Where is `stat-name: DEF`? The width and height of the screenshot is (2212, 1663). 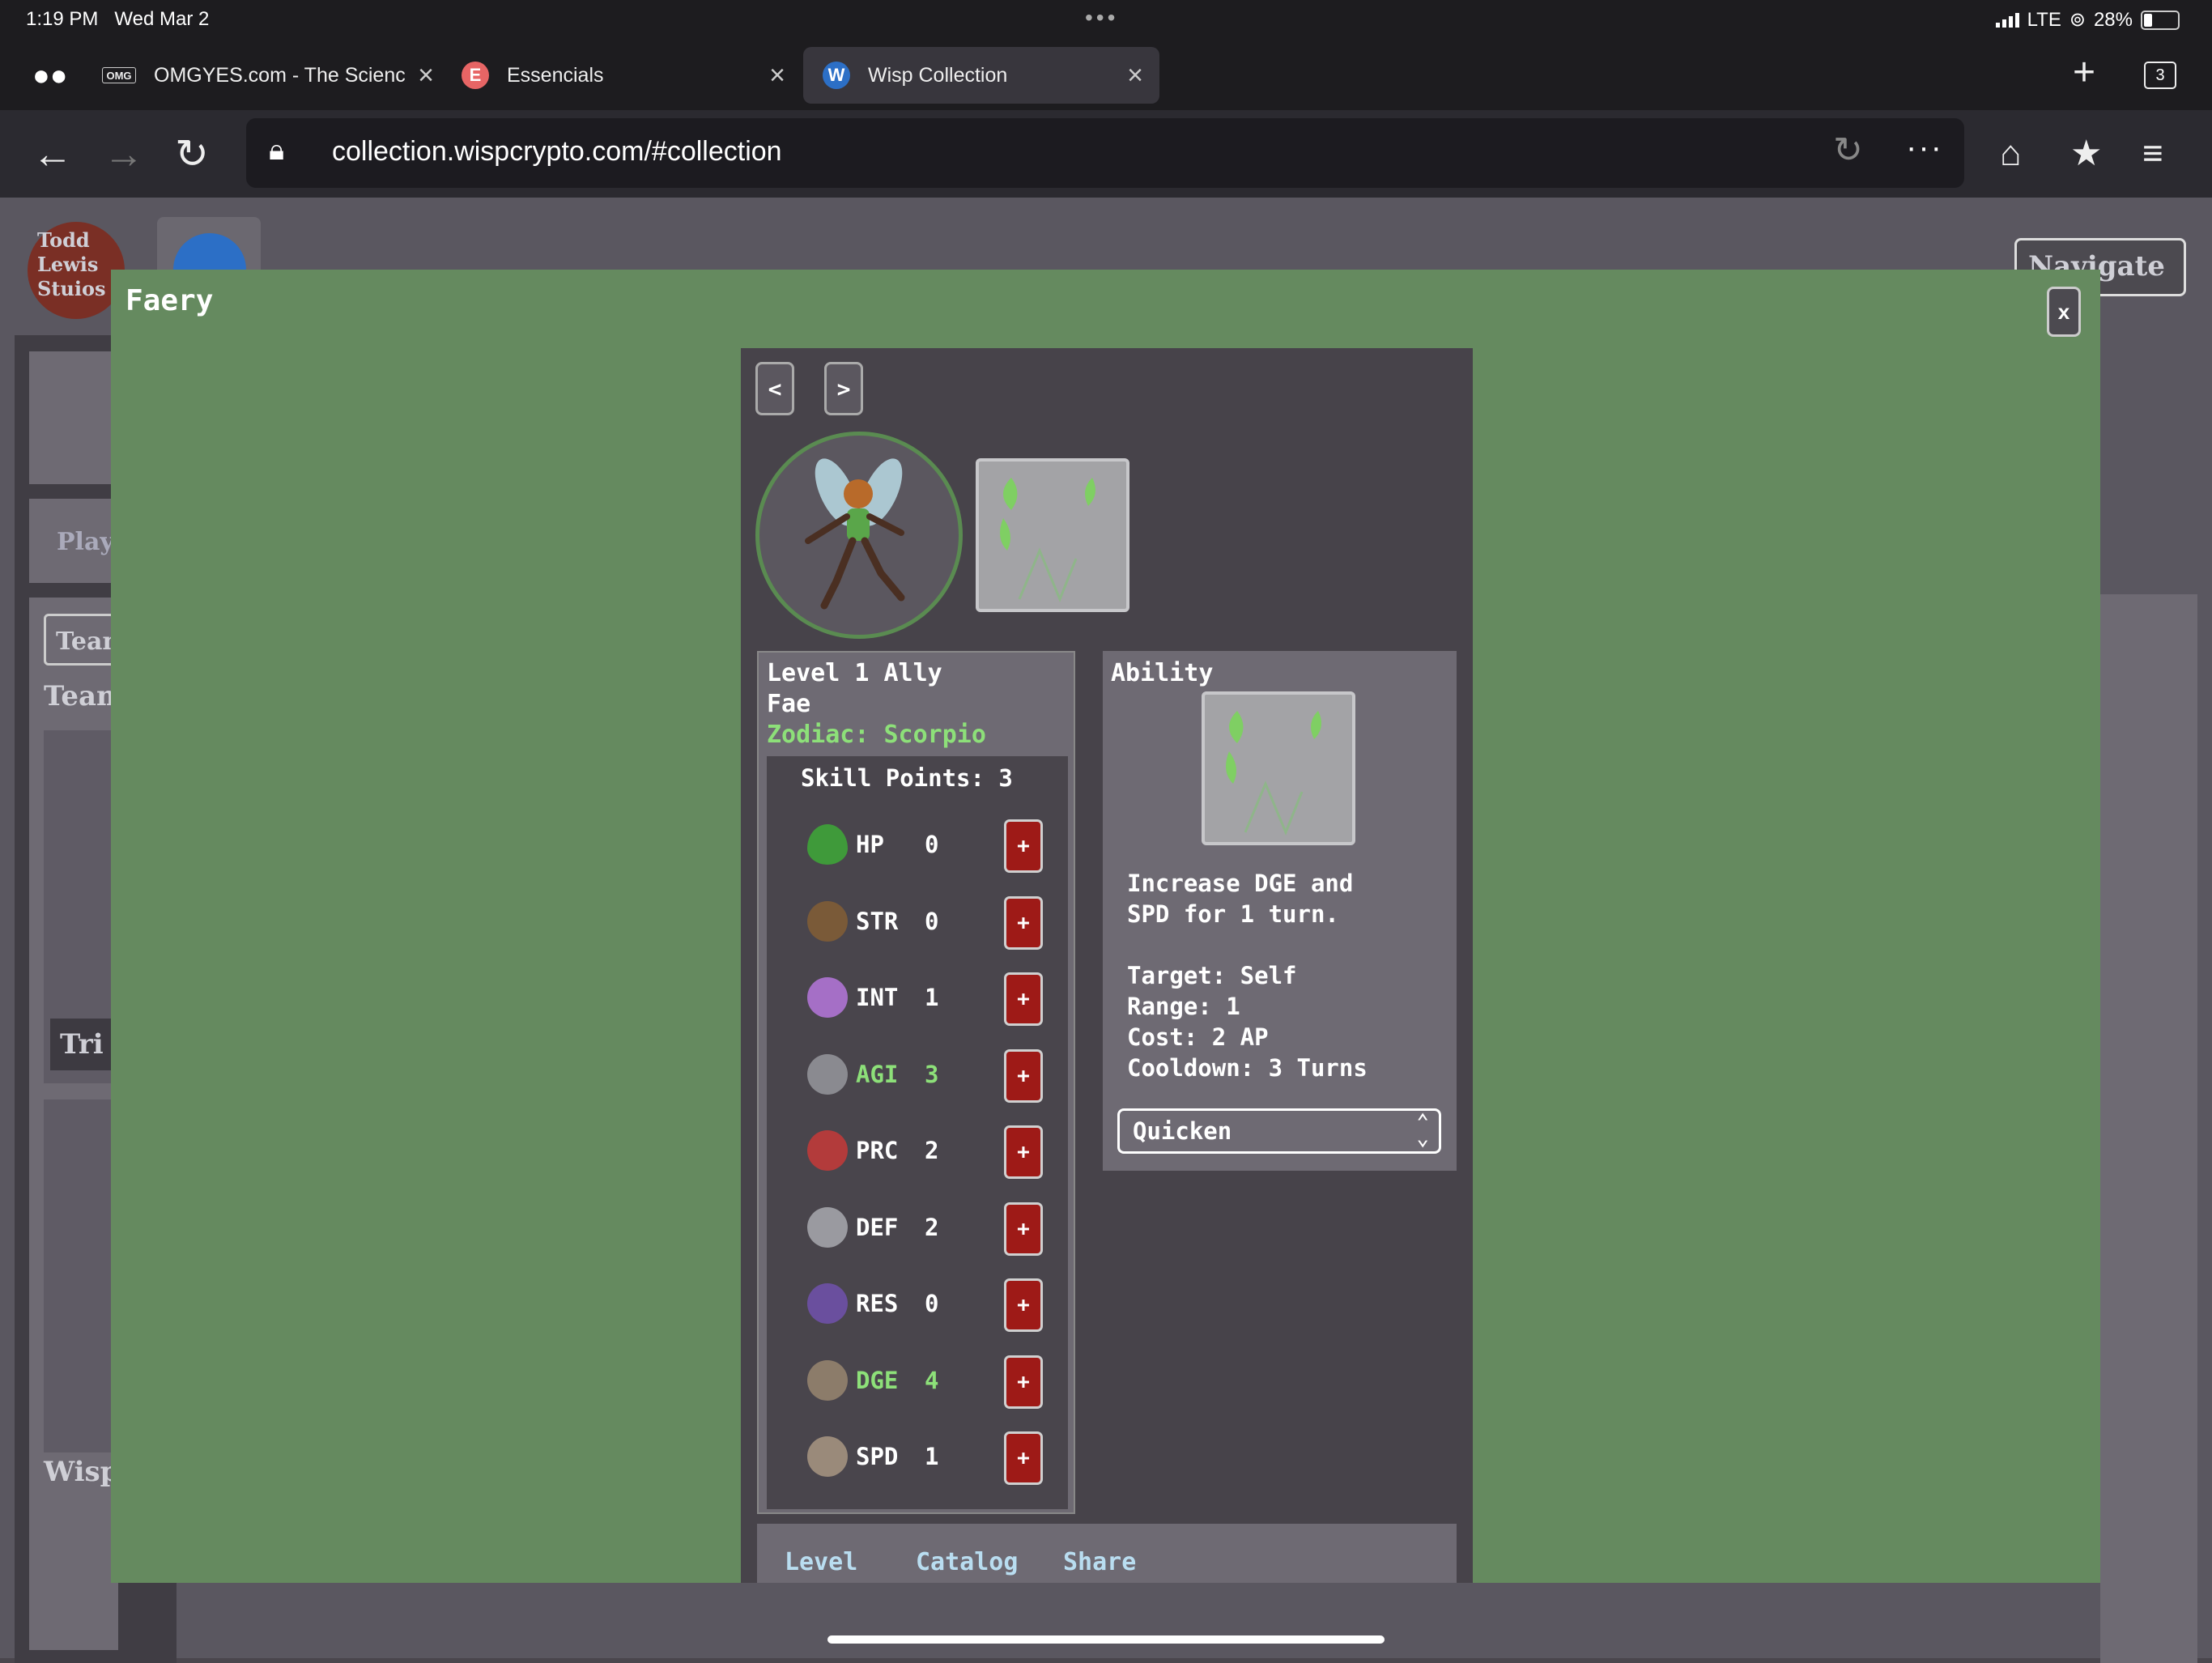
stat-name: DEF is located at coordinates (877, 1227).